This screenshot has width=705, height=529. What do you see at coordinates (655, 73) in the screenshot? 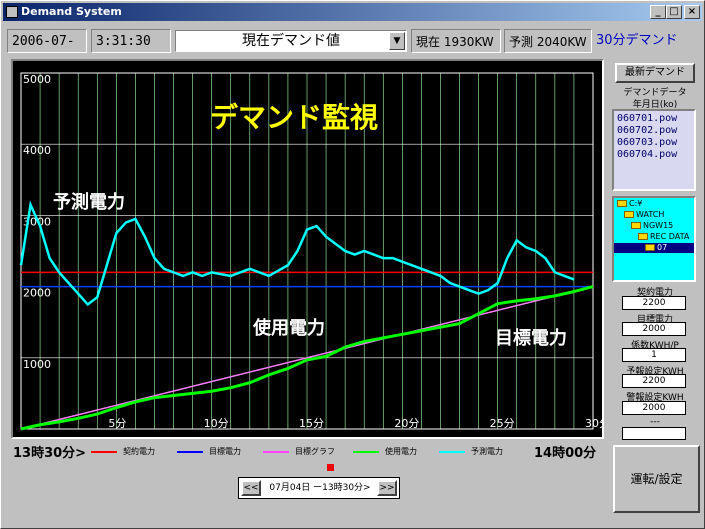
I see `latest-demand-button: 最新デマンド` at bounding box center [655, 73].